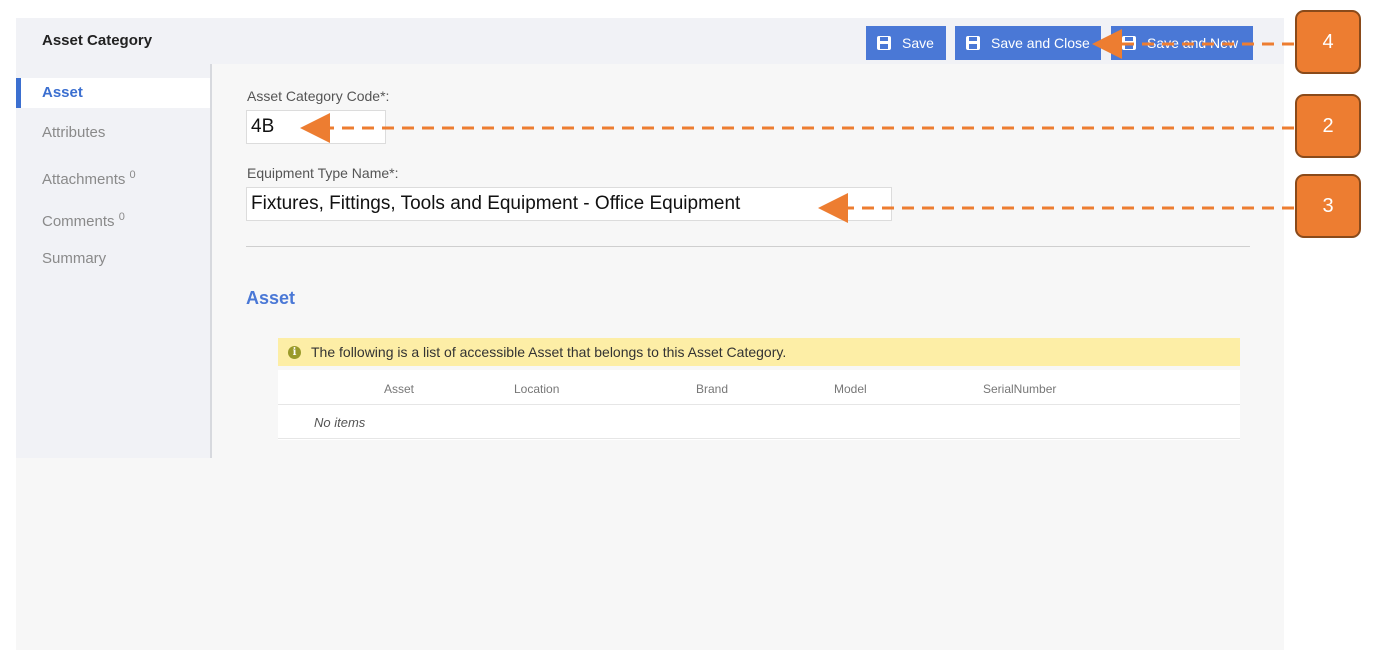 The height and width of the screenshot is (657, 1380). Describe the element at coordinates (132, 175) in the screenshot. I see `attachments-count: 0` at that location.